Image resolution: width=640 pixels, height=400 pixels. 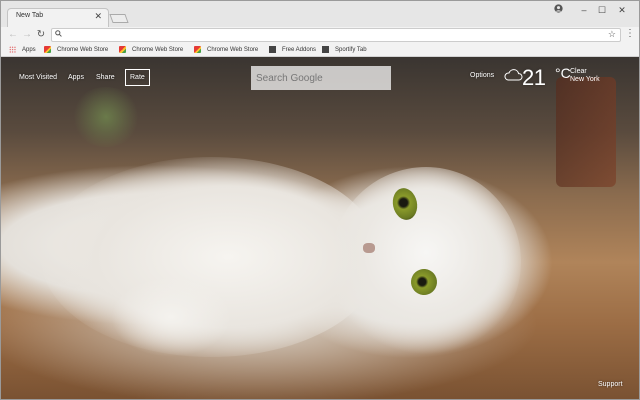 I want to click on rate-button: Rate, so click(x=137, y=77).